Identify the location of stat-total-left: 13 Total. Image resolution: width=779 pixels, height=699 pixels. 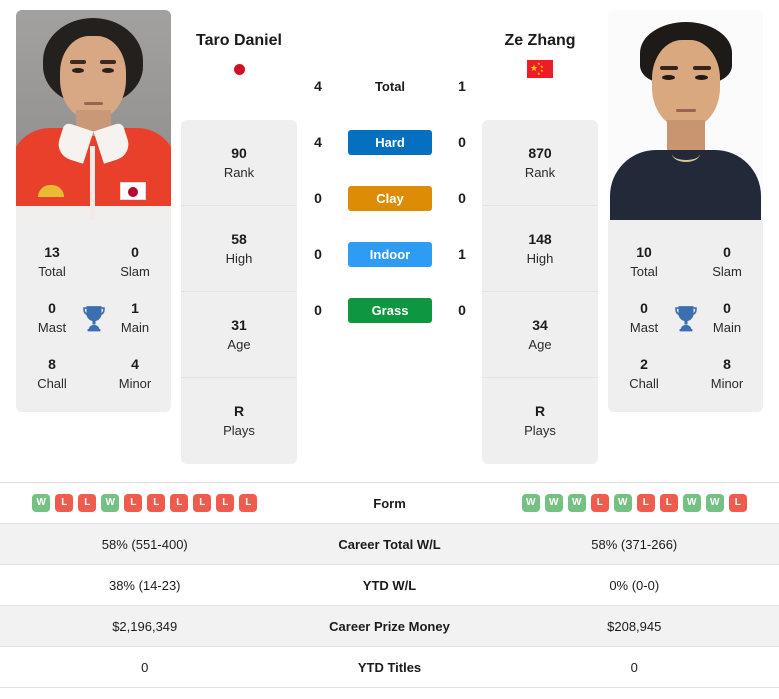
(52, 261).